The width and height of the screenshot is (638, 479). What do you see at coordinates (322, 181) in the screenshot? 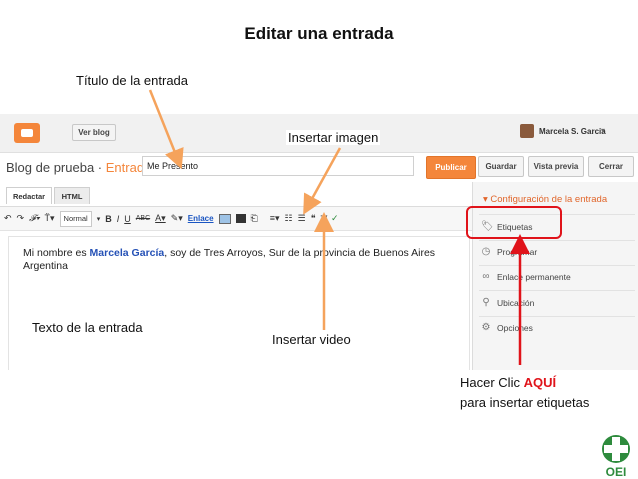
I see `arrow-to-image` at bounding box center [322, 181].